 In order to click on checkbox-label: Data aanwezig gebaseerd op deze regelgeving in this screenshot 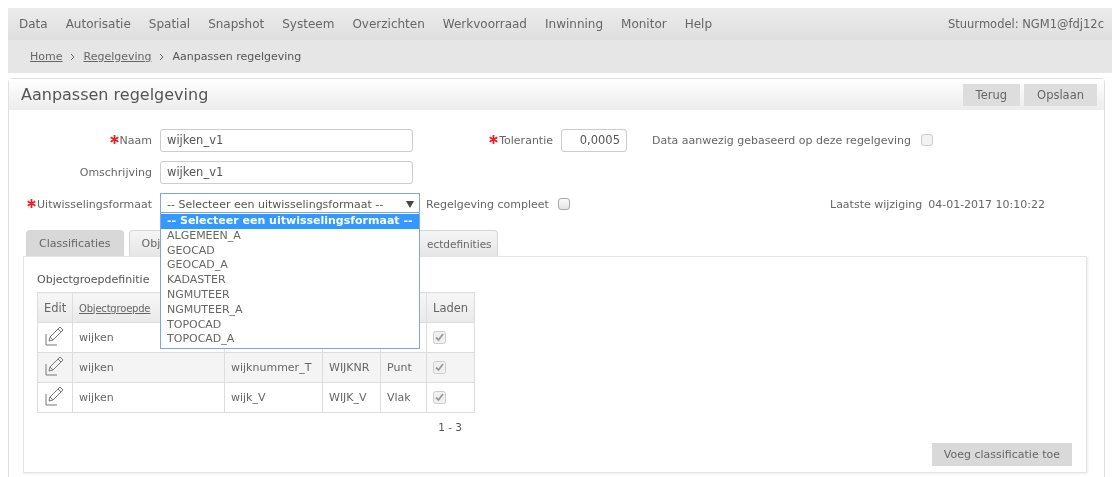, I will do `click(781, 140)`.